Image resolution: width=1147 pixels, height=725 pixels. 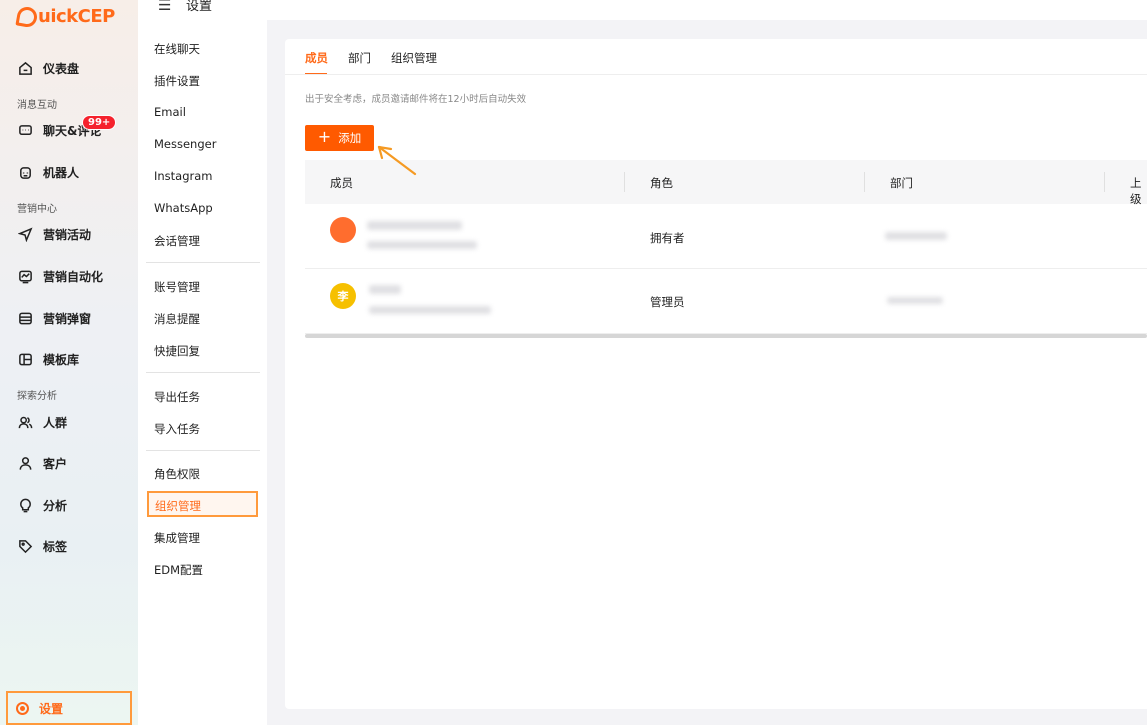 What do you see at coordinates (37, 396) in the screenshot?
I see `section-analytics: 探索分析` at bounding box center [37, 396].